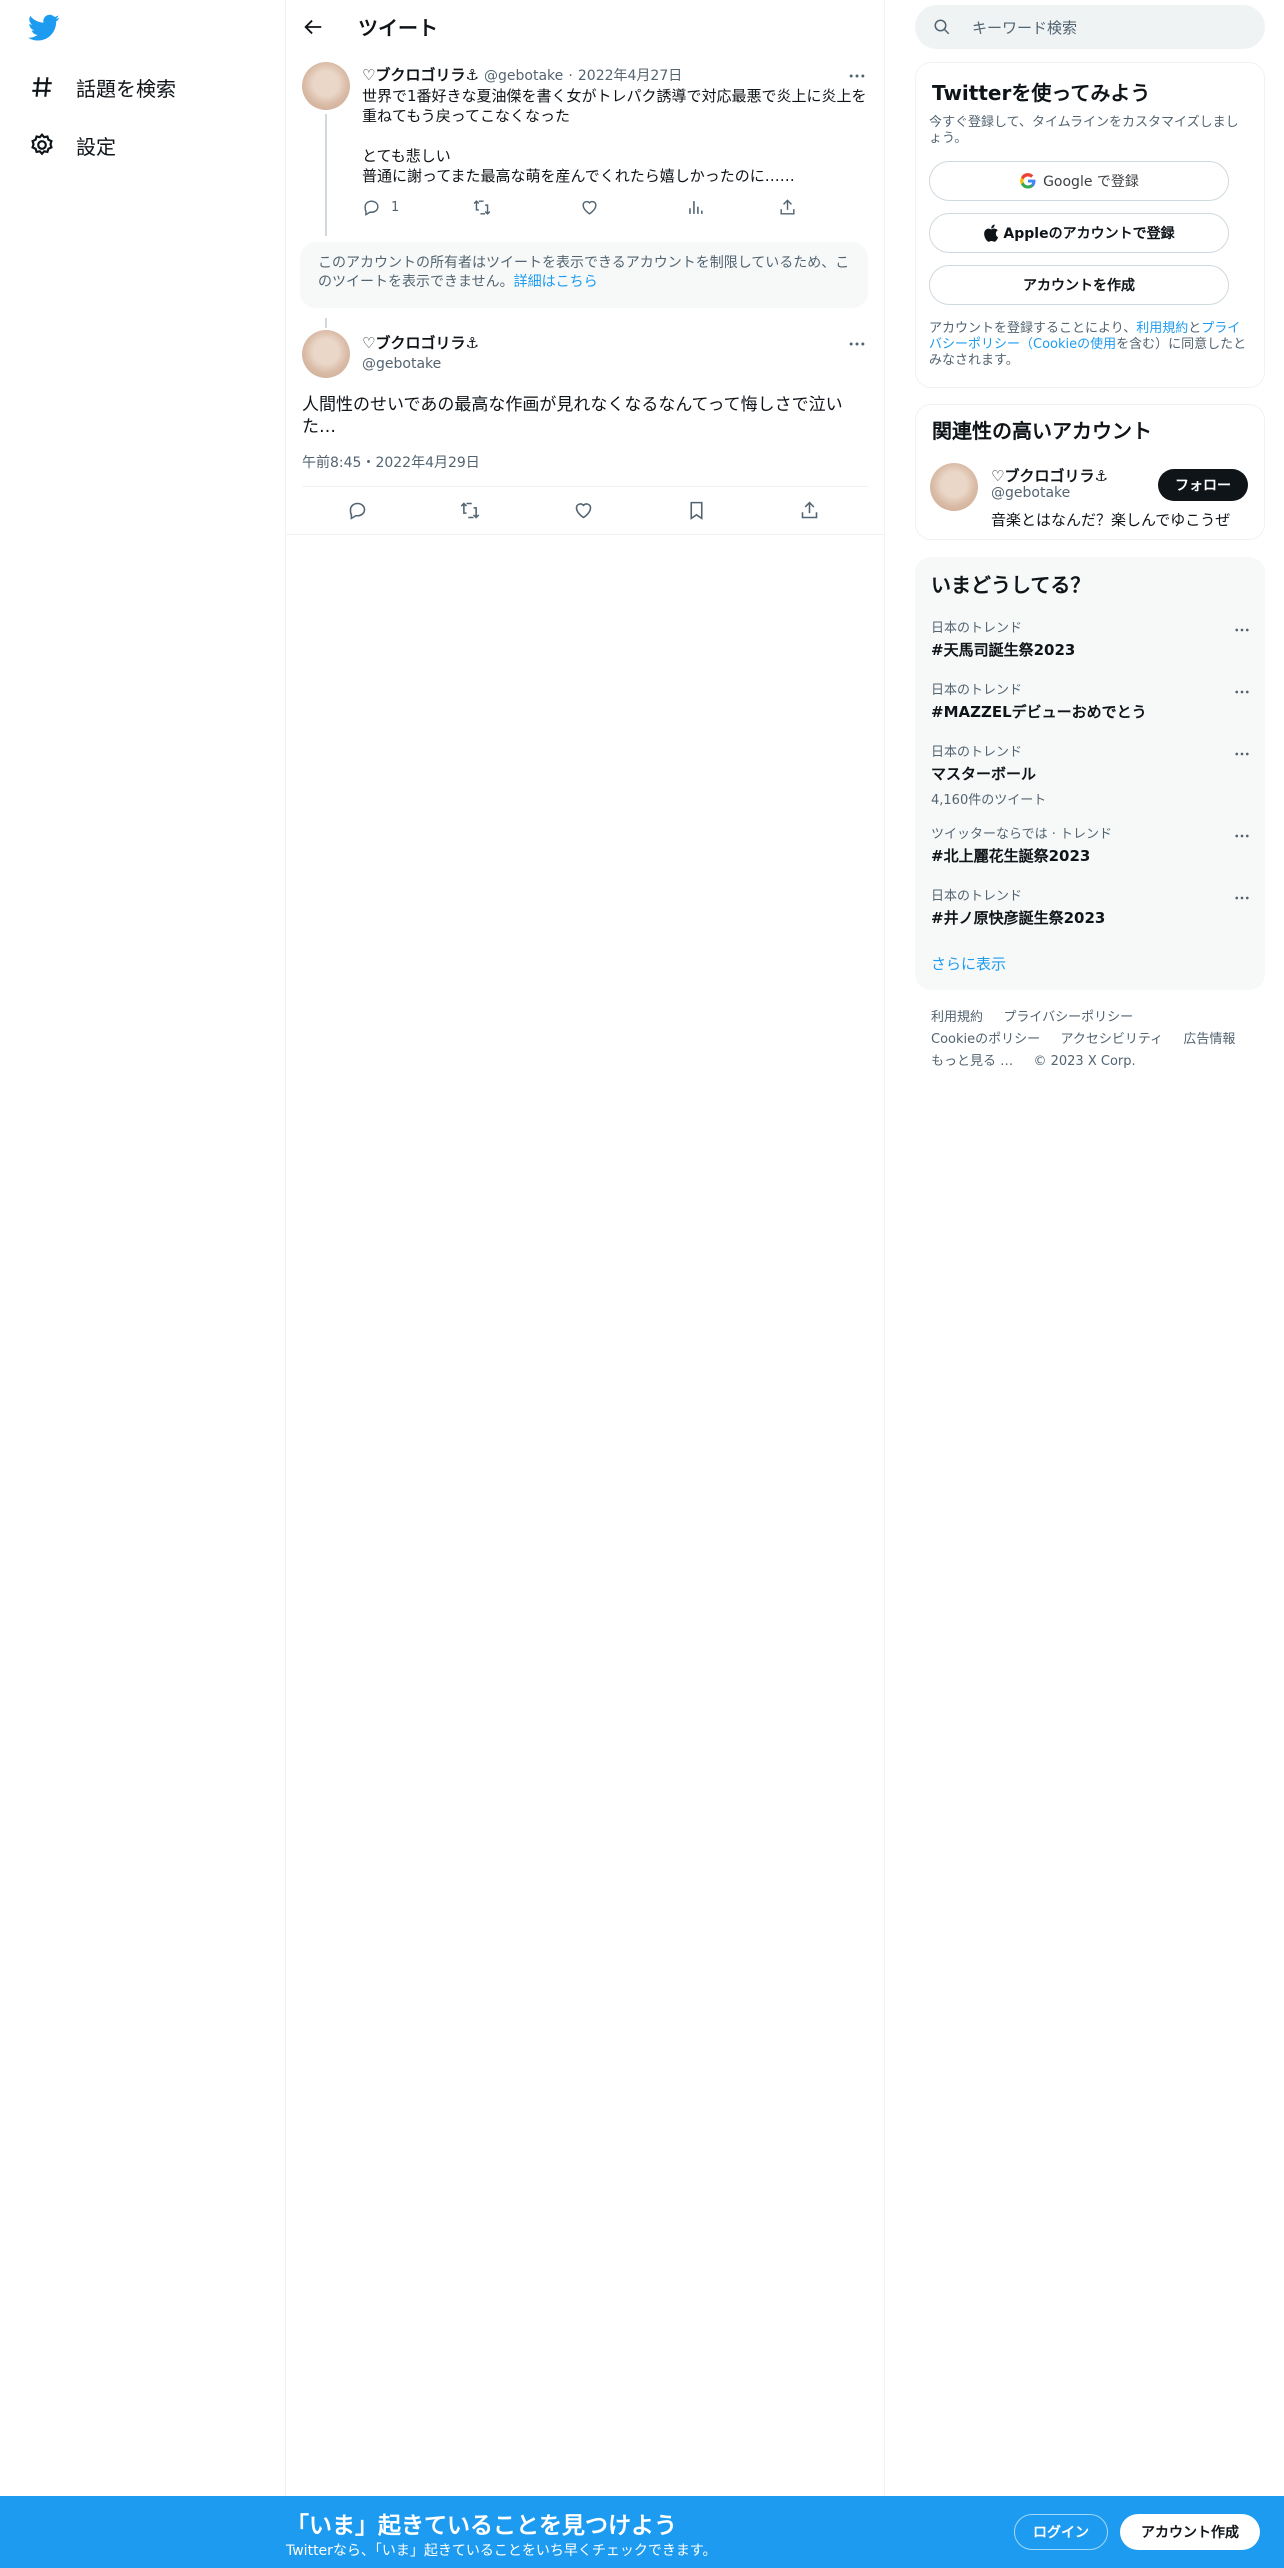 The image size is (1284, 2568). Describe the element at coordinates (556, 282) in the screenshot. I see `learn-more-link: 詳細はこちら` at that location.